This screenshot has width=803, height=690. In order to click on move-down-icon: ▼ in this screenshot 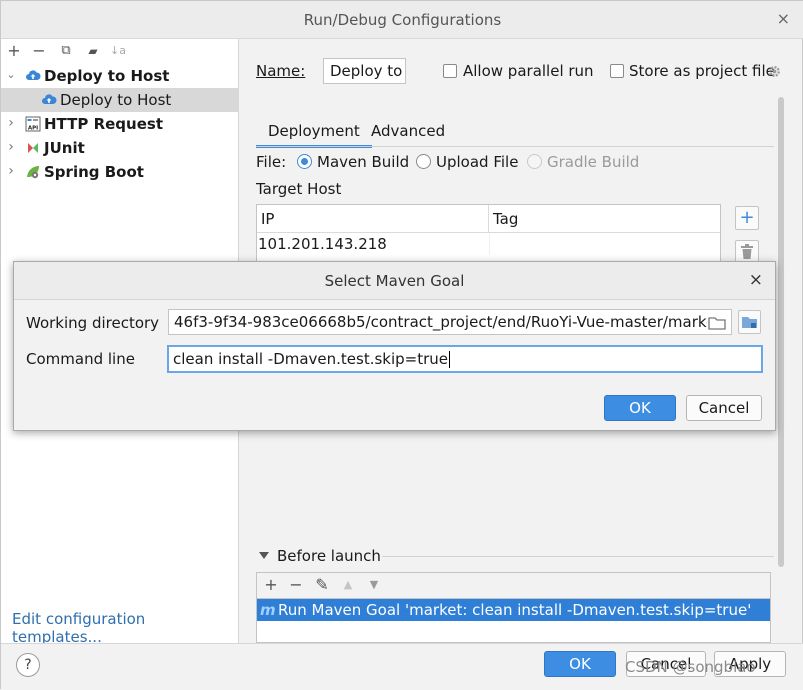, I will do `click(374, 586)`.